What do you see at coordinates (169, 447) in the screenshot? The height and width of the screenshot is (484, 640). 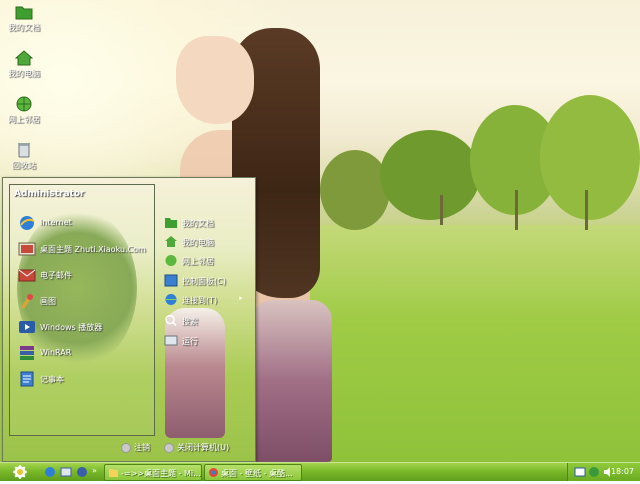 I see `shutdown-icon` at bounding box center [169, 447].